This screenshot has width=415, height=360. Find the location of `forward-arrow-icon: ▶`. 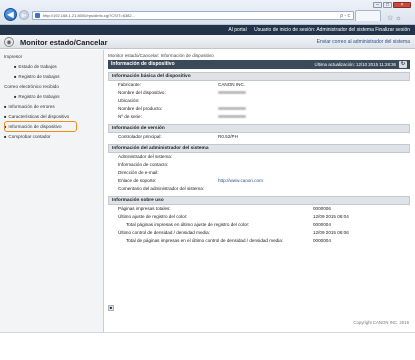

forward-arrow-icon: ▶ is located at coordinates (24, 15).